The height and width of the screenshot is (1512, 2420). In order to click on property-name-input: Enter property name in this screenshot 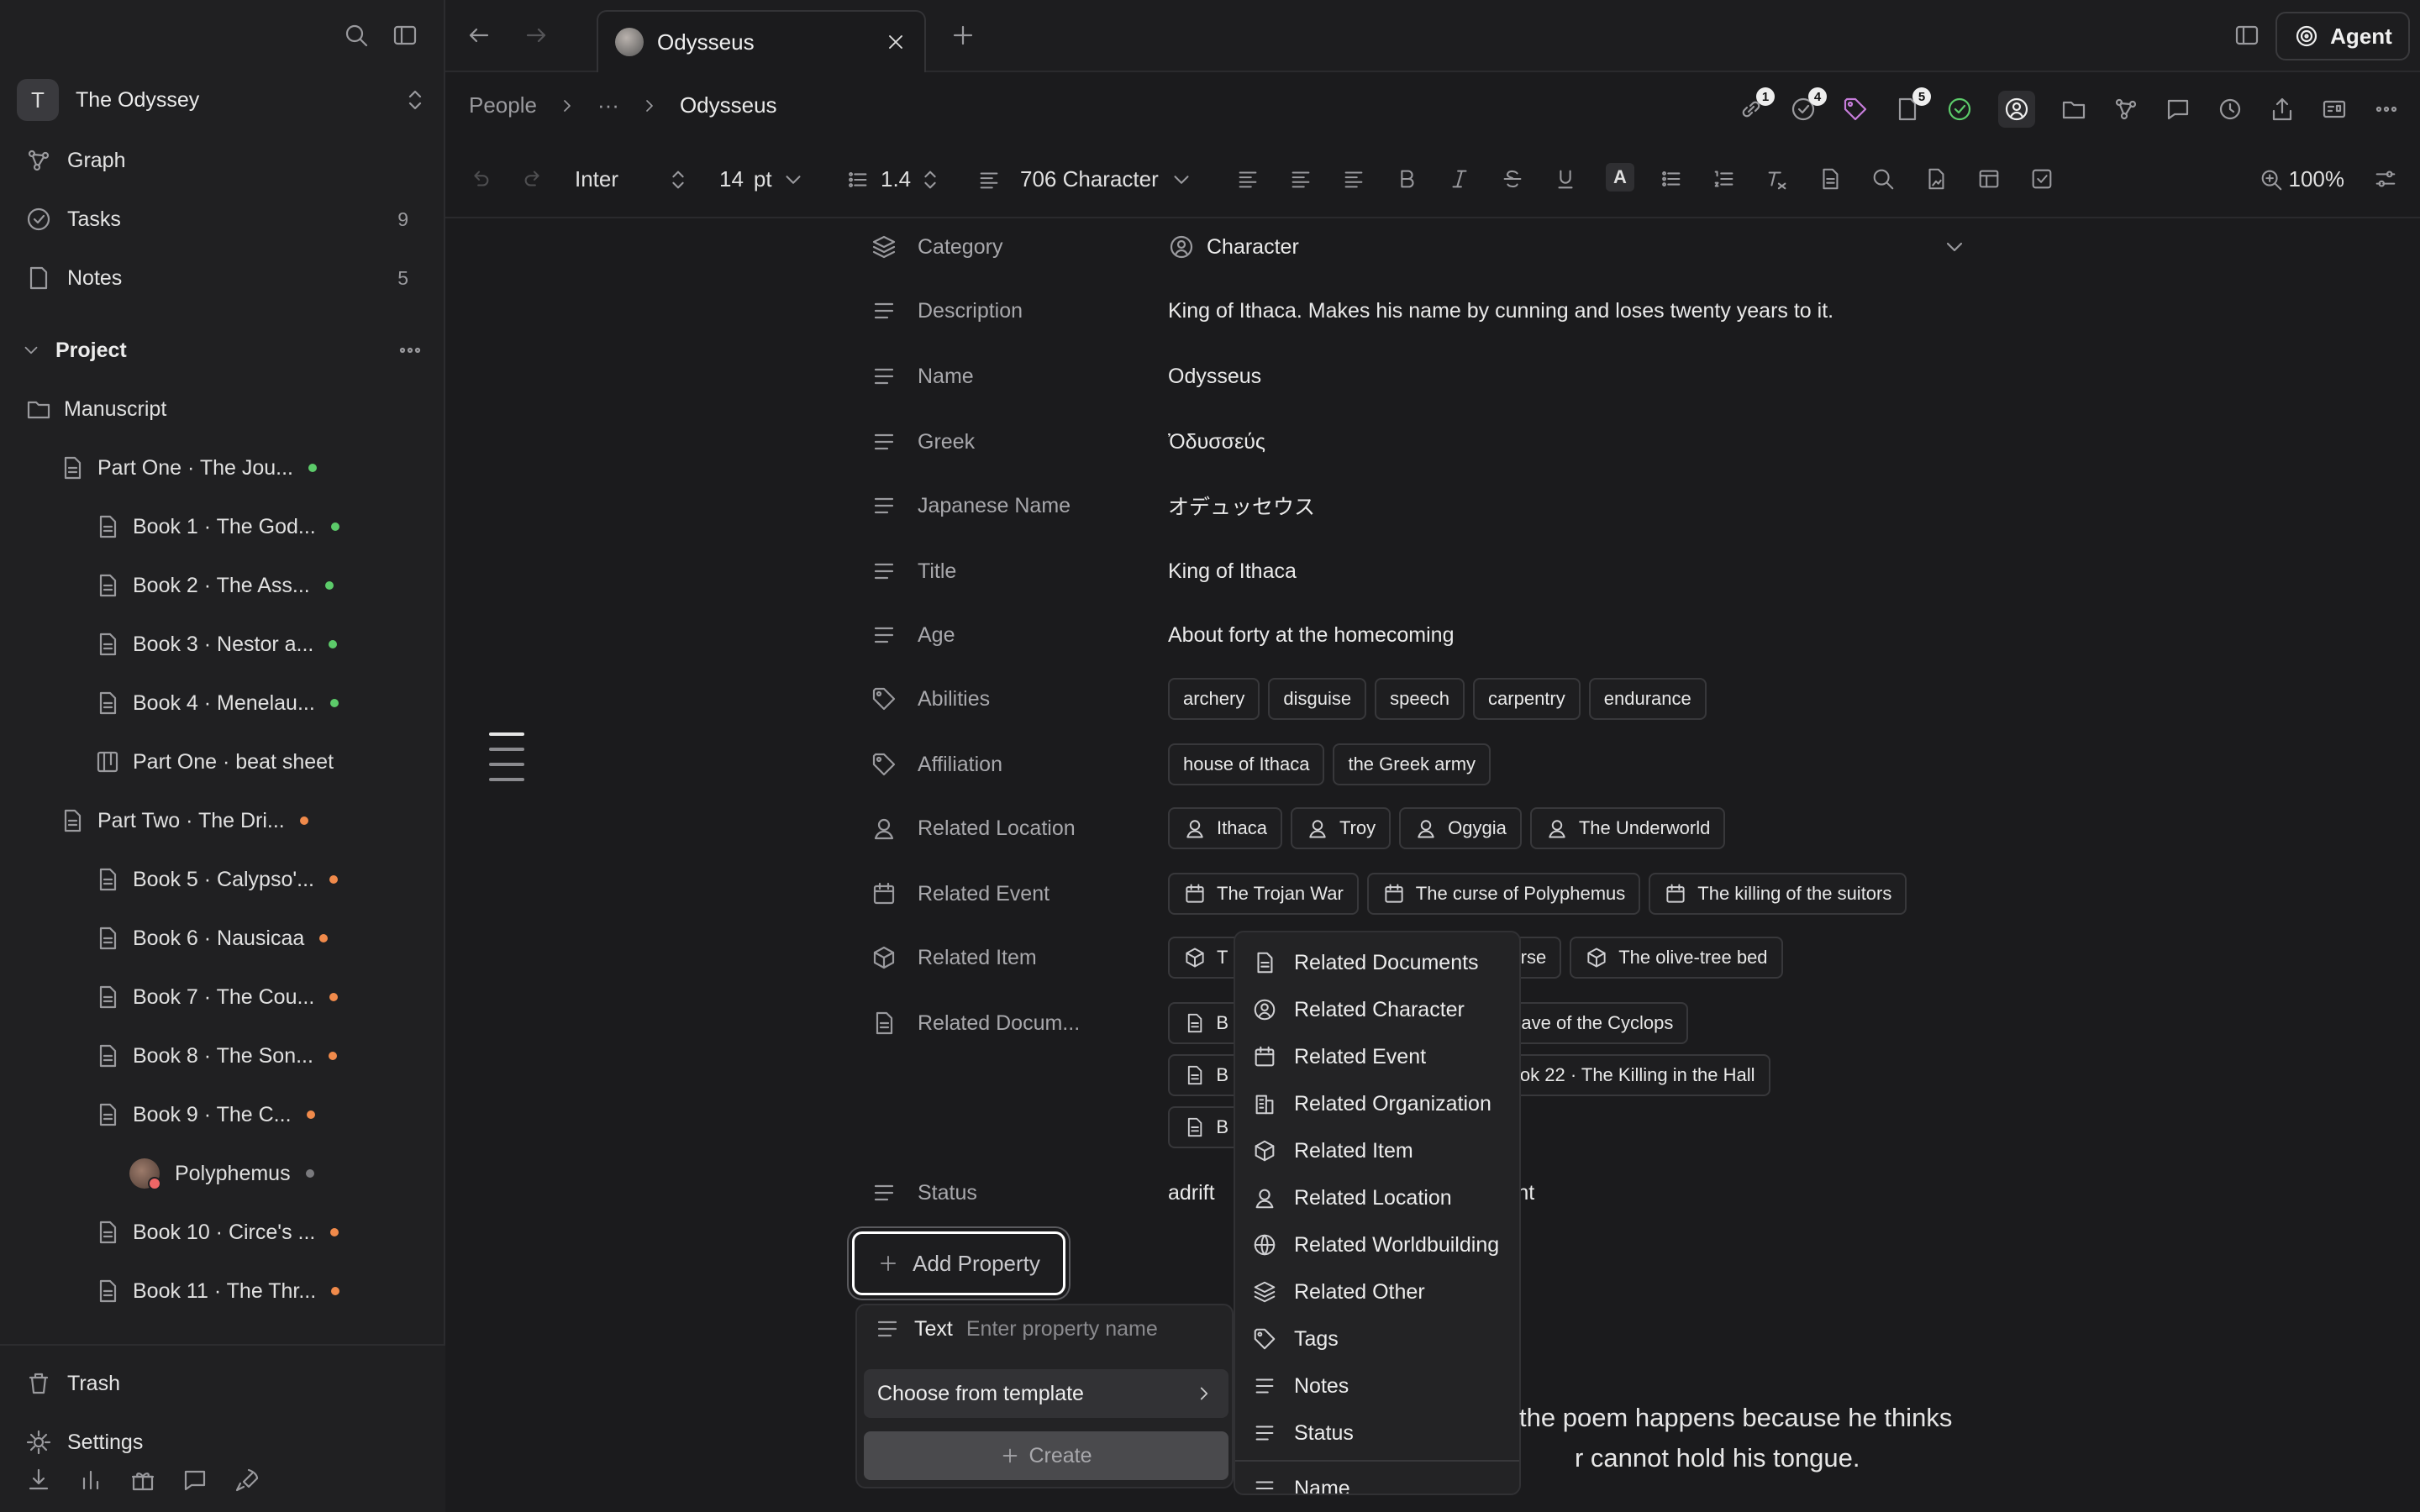, I will do `click(1062, 1329)`.